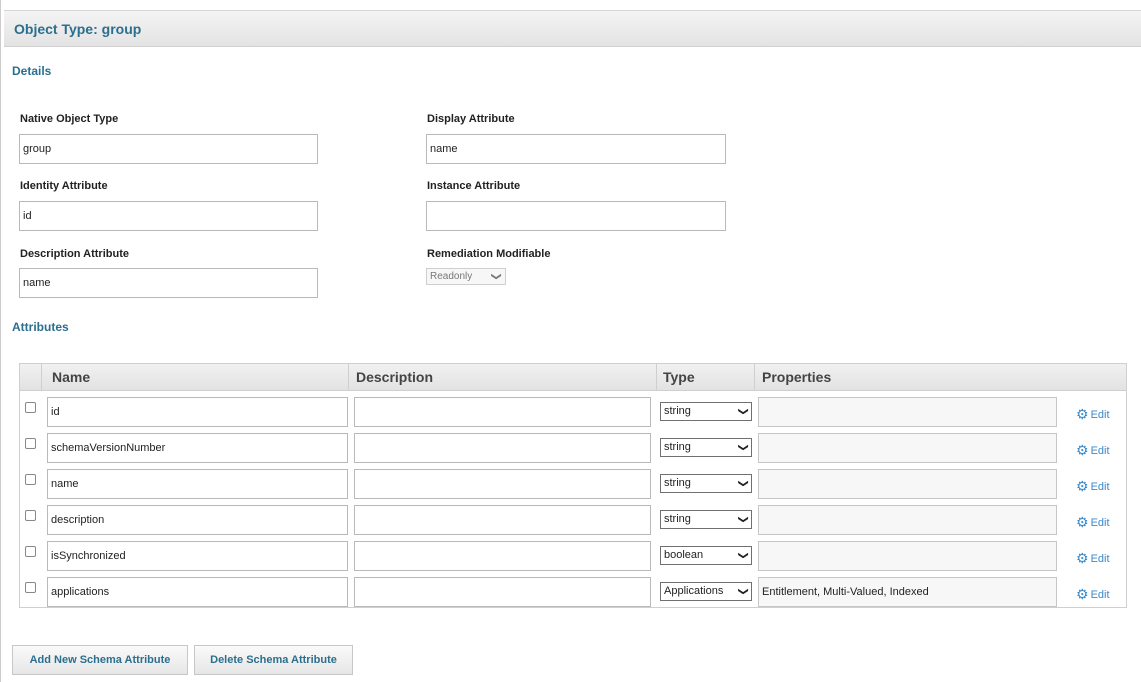 The height and width of the screenshot is (682, 1141). What do you see at coordinates (474, 186) in the screenshot?
I see `instance-attribute-label: Instance Attribute` at bounding box center [474, 186].